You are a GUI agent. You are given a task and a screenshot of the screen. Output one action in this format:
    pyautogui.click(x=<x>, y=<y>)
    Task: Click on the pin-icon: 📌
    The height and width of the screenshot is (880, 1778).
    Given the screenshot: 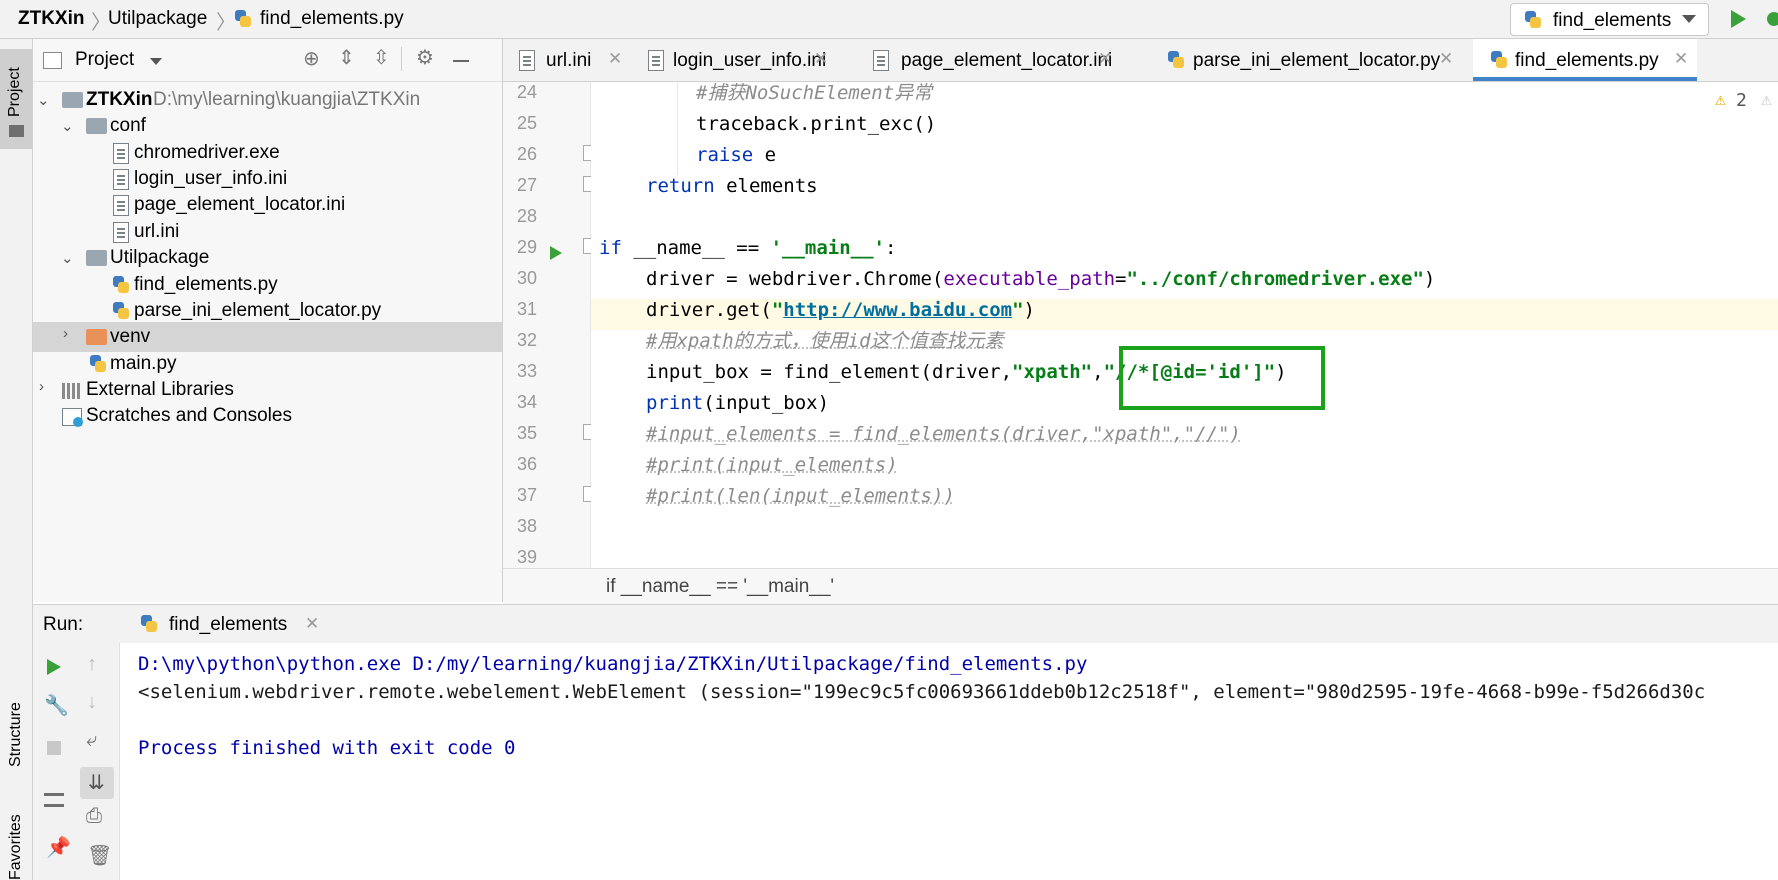 What is the action you would take?
    pyautogui.click(x=58, y=847)
    